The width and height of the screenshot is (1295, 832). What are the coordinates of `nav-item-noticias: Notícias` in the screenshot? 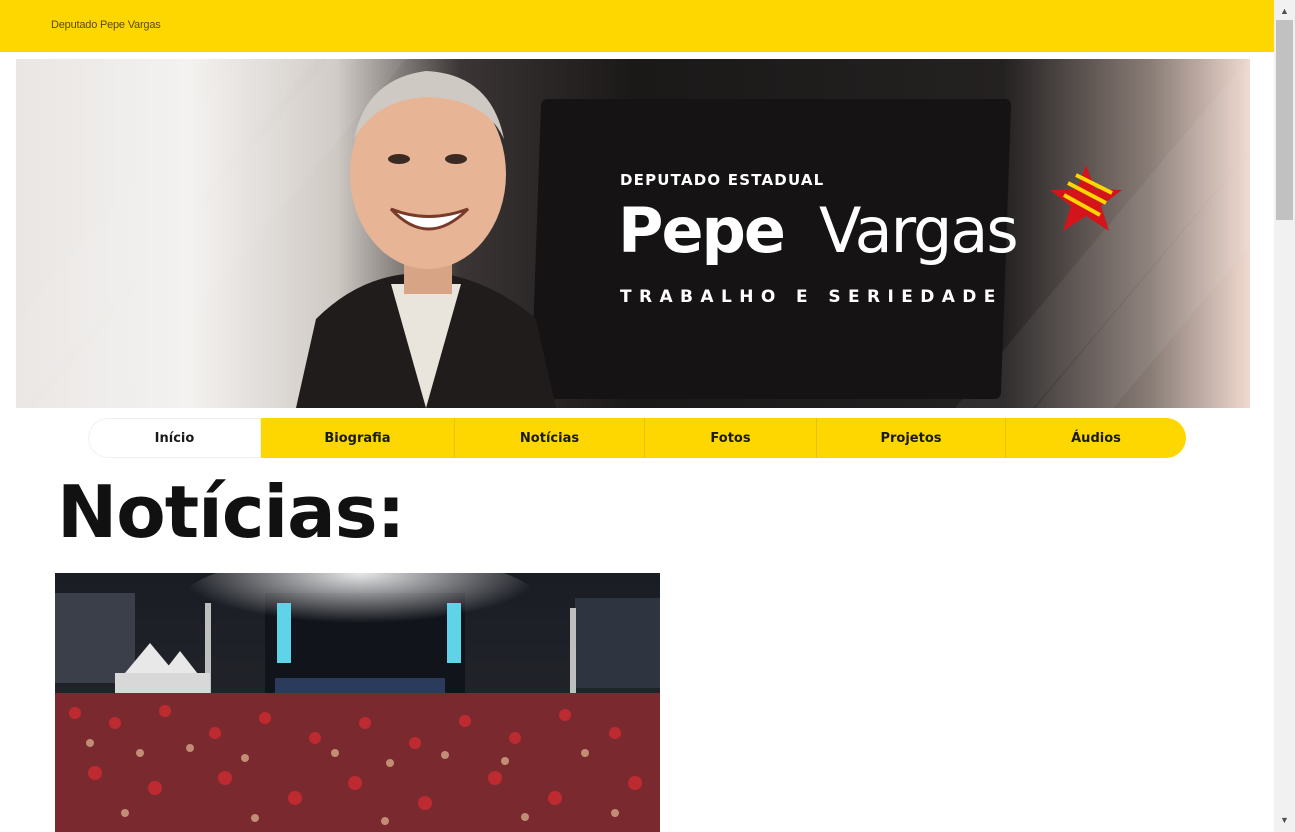 It's located at (550, 438).